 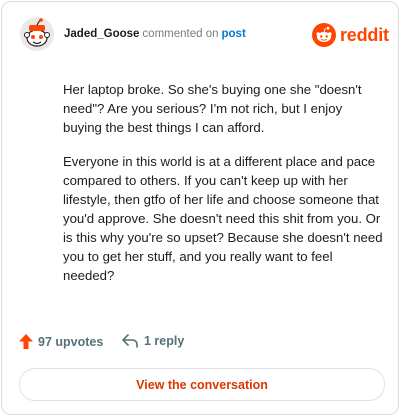 I want to click on comment-meta: Jaded_Goose commented on post, so click(x=155, y=34).